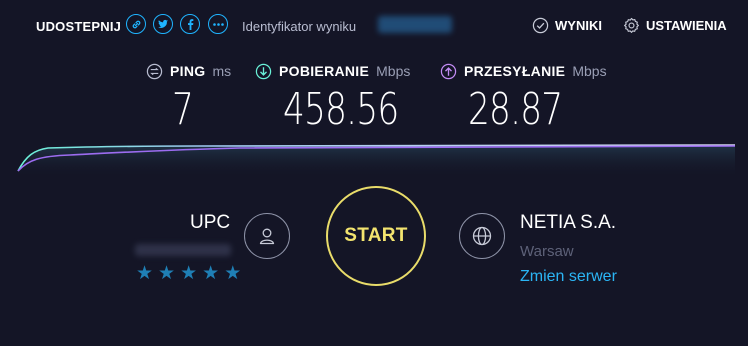  Describe the element at coordinates (393, 71) in the screenshot. I see `download-unit: Mbps` at that location.